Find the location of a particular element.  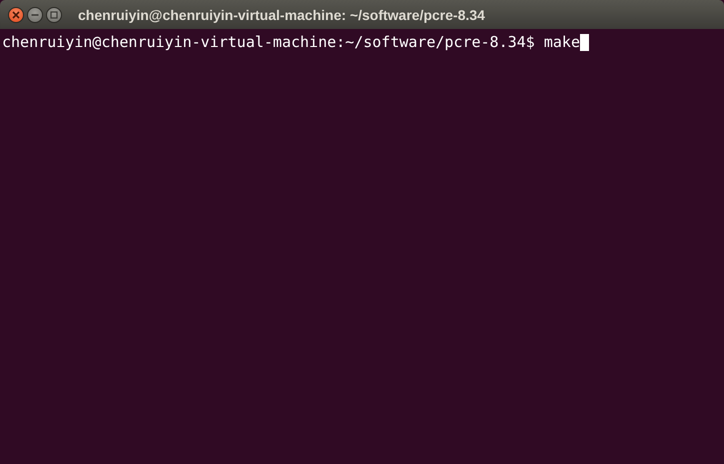

window-title: chenruiyin@chenruiyin-virtual-machine: ~/software/pcre-8.34 is located at coordinates (281, 14).